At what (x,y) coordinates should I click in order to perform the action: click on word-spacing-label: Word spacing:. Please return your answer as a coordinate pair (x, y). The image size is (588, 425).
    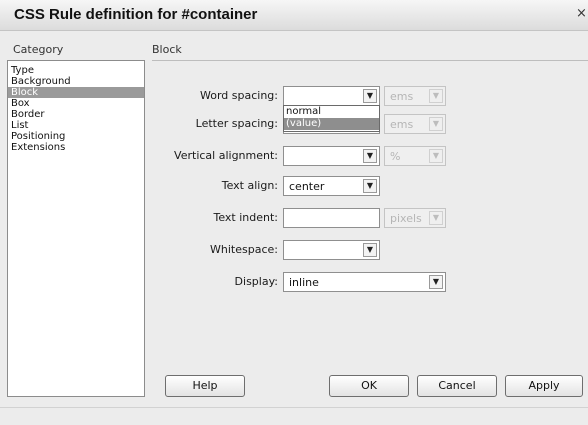
    Looking at the image, I should click on (239, 95).